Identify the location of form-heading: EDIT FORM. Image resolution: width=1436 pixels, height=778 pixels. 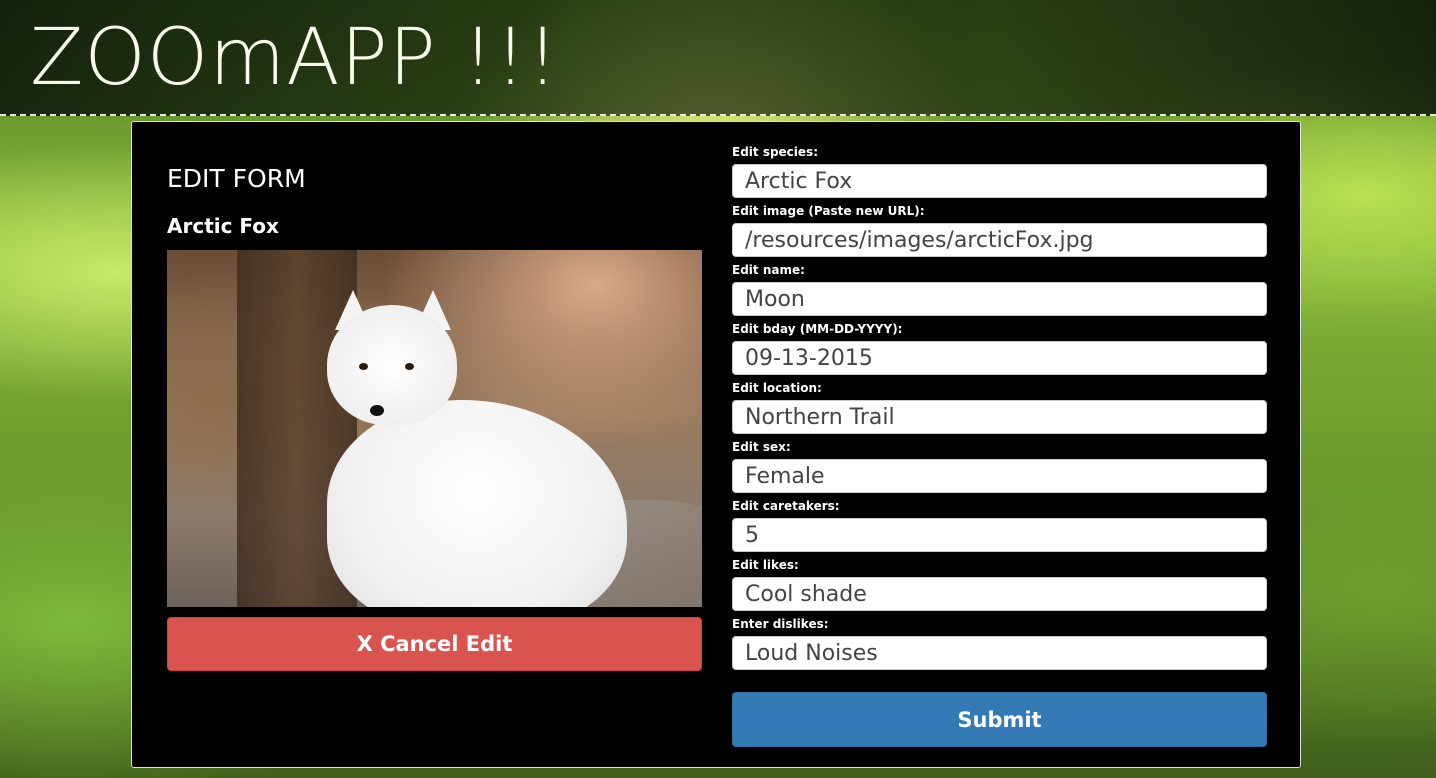
(236, 178).